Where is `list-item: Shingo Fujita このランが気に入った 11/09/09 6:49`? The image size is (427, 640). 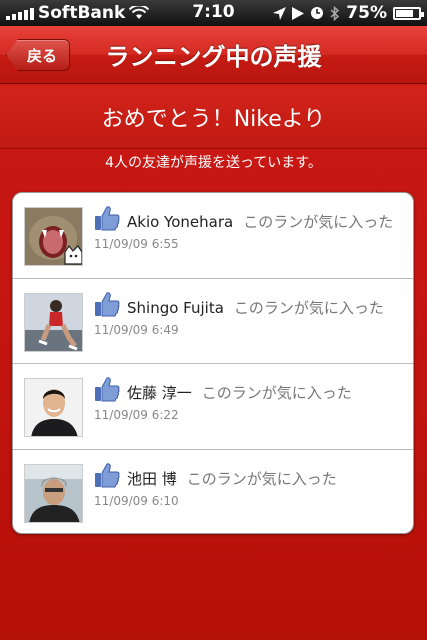
list-item: Shingo Fujita このランが気に入った 11/09/09 6:49 is located at coordinates (213, 321).